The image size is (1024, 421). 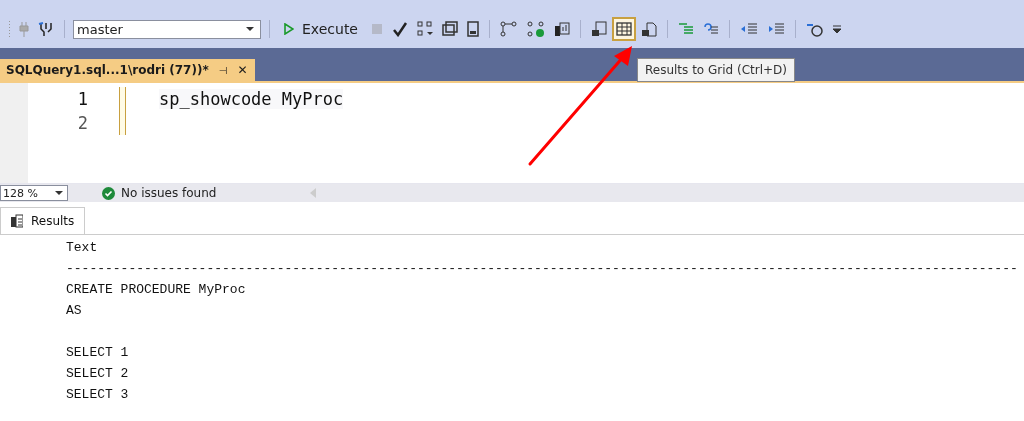 I want to click on results-text-icon, so click(x=599, y=29).